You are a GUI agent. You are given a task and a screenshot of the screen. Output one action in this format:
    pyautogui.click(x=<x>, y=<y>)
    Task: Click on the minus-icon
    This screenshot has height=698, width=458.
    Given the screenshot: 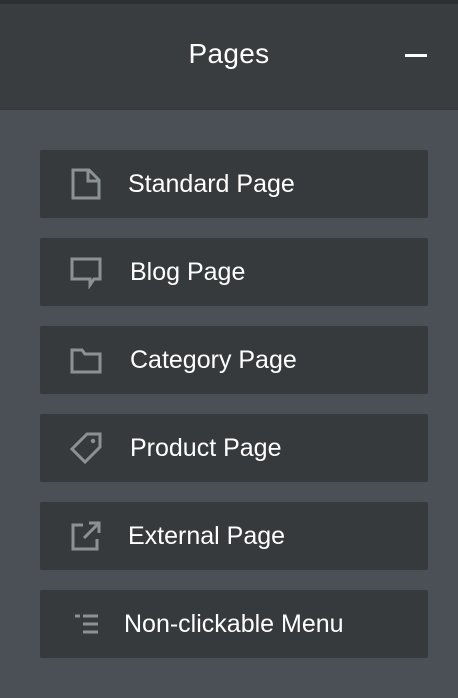 What is the action you would take?
    pyautogui.click(x=416, y=55)
    